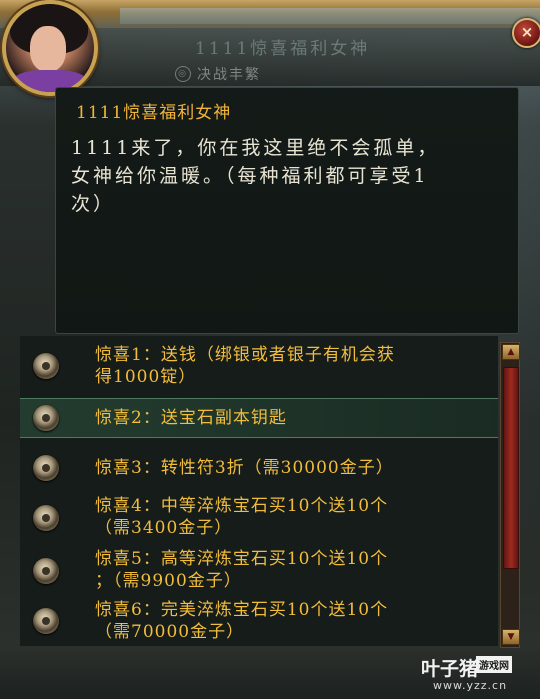  I want to click on option-item-3: 惊喜3：转性符3折（需30000金子）, so click(259, 468).